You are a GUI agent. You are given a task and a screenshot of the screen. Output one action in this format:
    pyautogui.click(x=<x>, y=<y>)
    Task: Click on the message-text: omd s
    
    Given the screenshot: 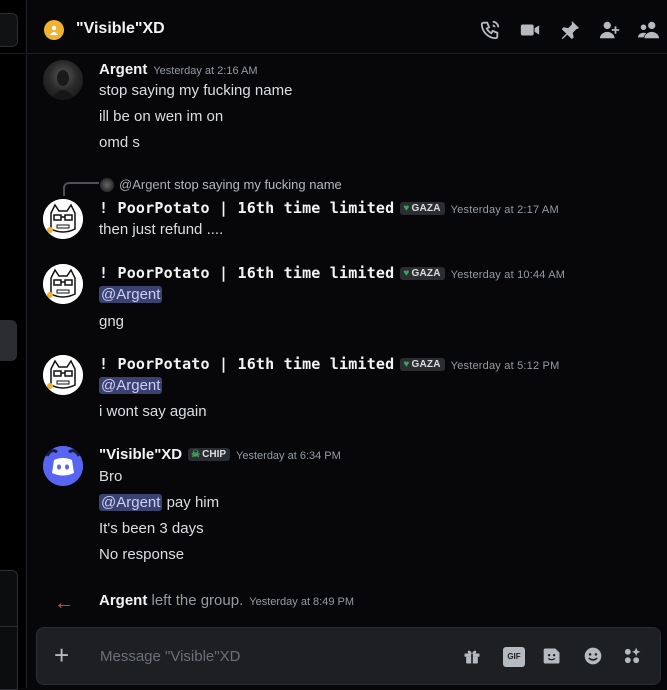 What is the action you would take?
    pyautogui.click(x=119, y=142)
    